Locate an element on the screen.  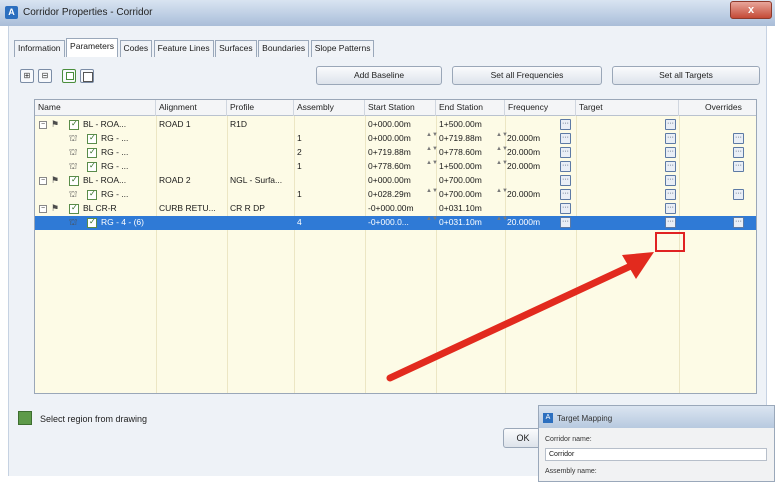
col-header-start-station: Start Station is located at coordinates (400, 108).